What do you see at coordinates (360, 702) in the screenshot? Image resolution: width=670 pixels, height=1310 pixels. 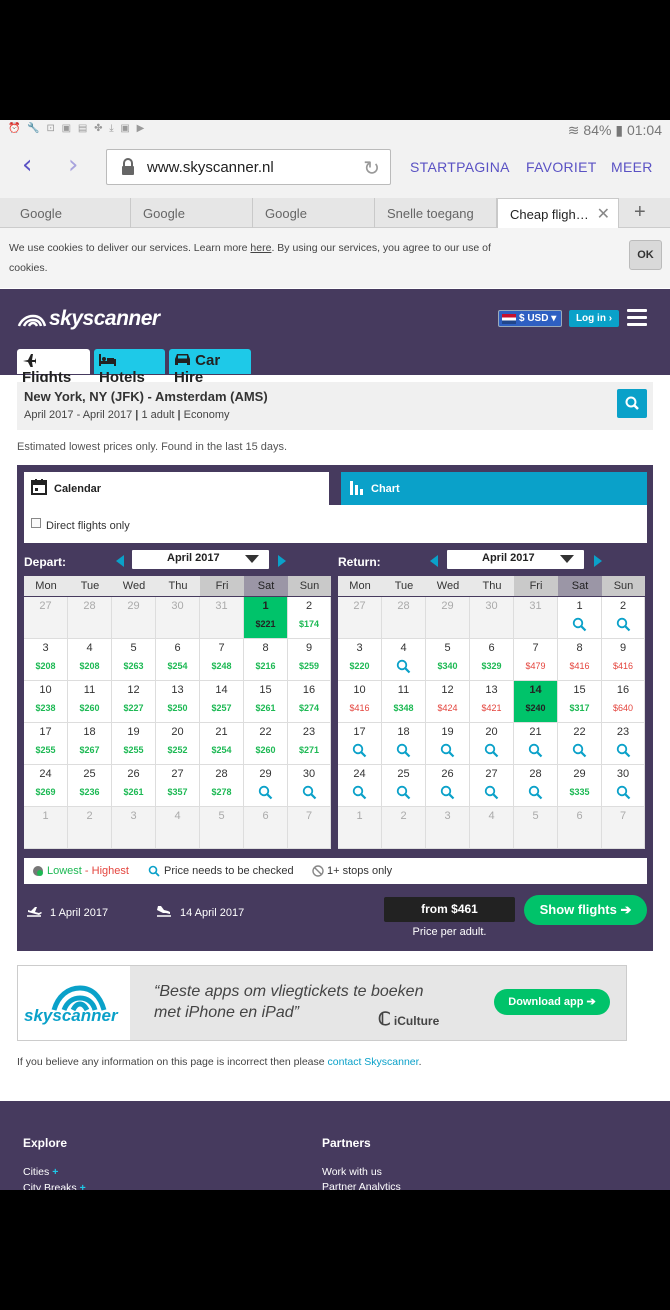 I see `calendar-day: 10 $416` at bounding box center [360, 702].